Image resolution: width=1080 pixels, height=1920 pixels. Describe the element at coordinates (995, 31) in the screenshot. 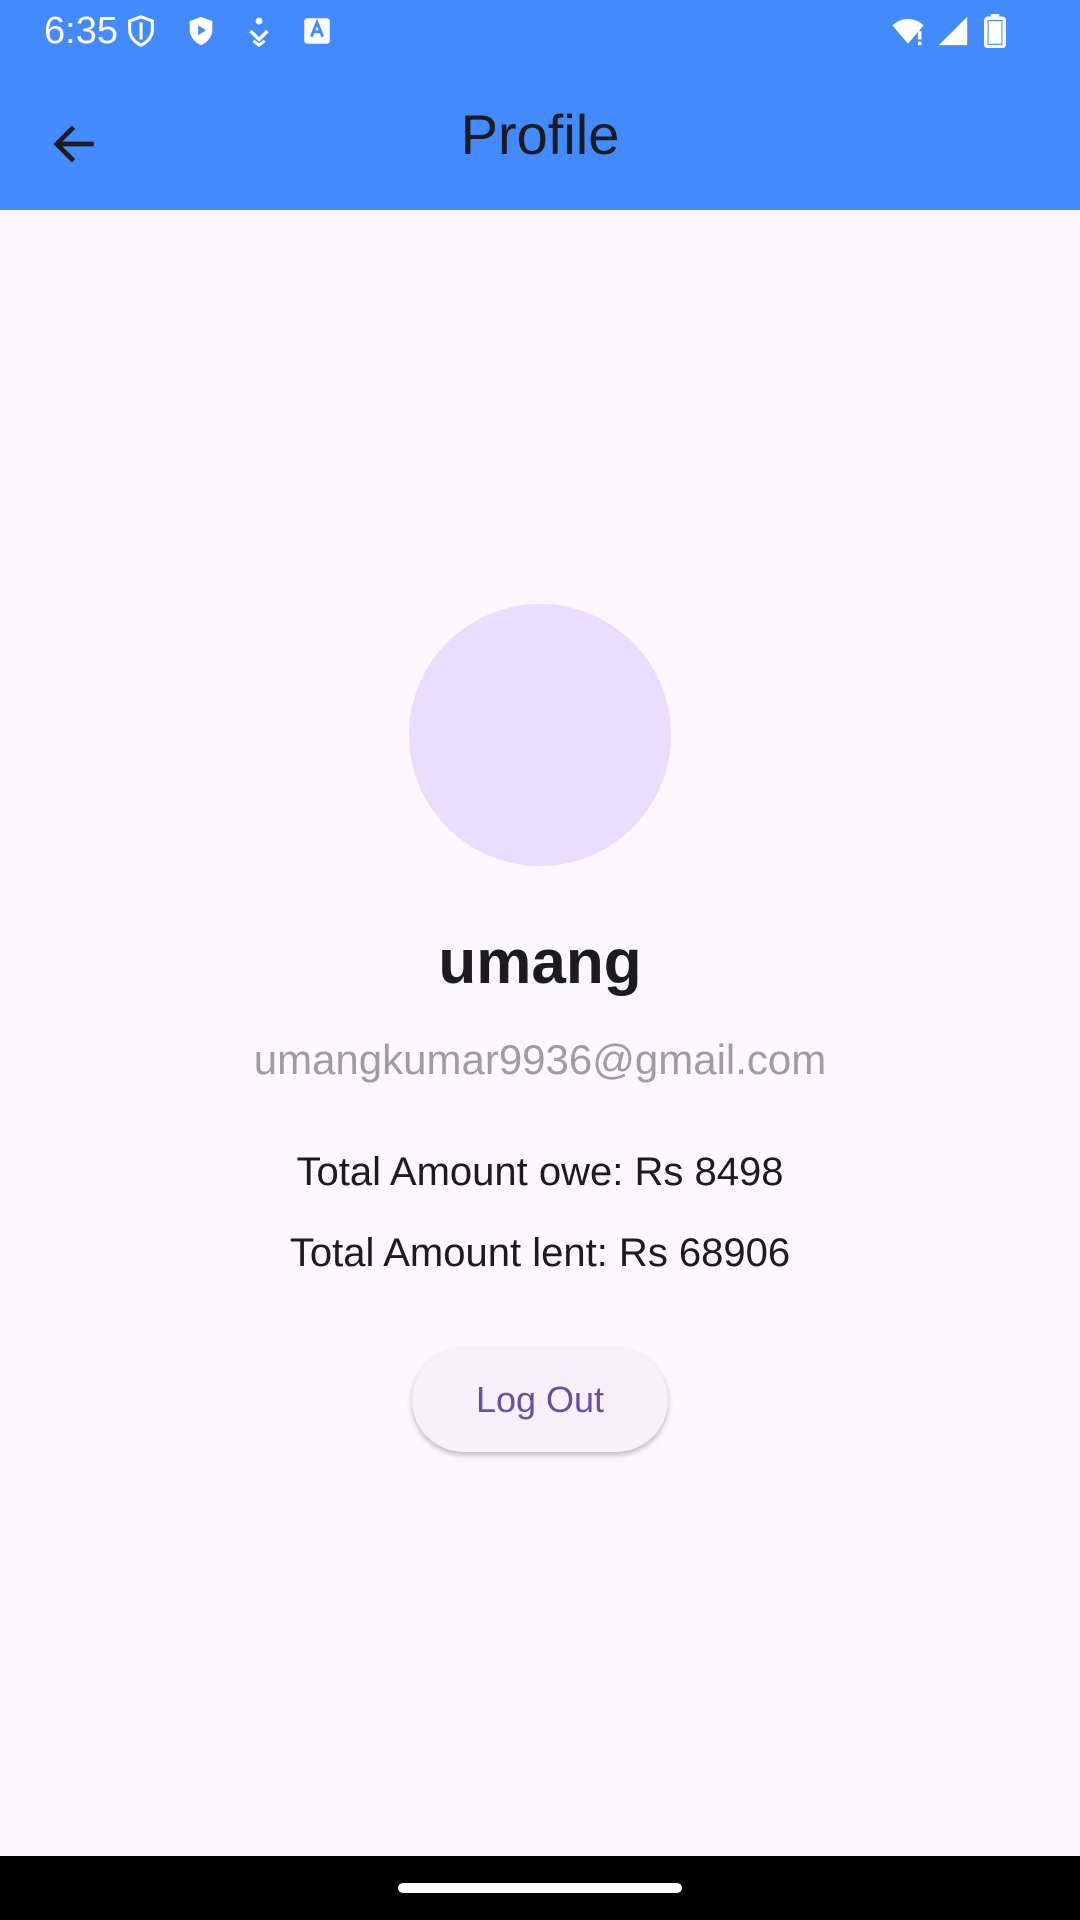

I see `battery-icon` at that location.